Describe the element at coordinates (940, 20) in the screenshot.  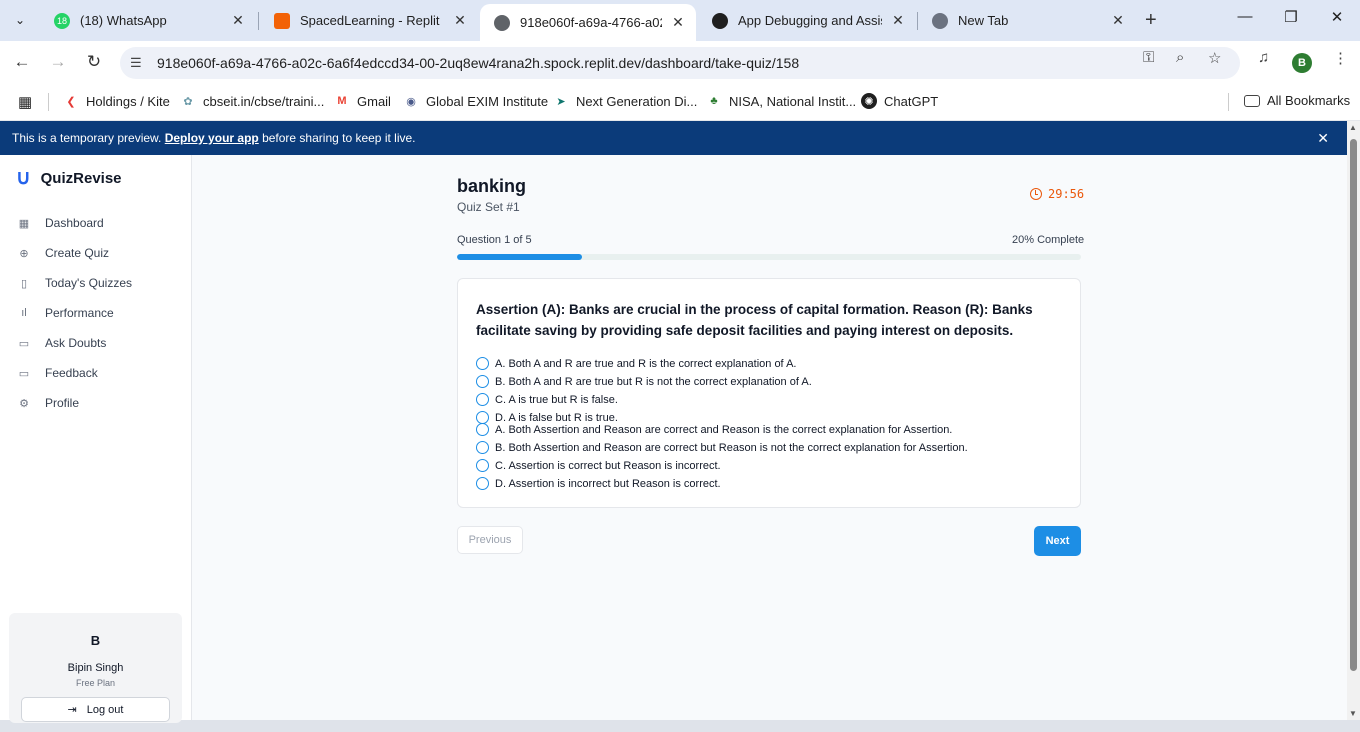
I see `chrome-icon` at that location.